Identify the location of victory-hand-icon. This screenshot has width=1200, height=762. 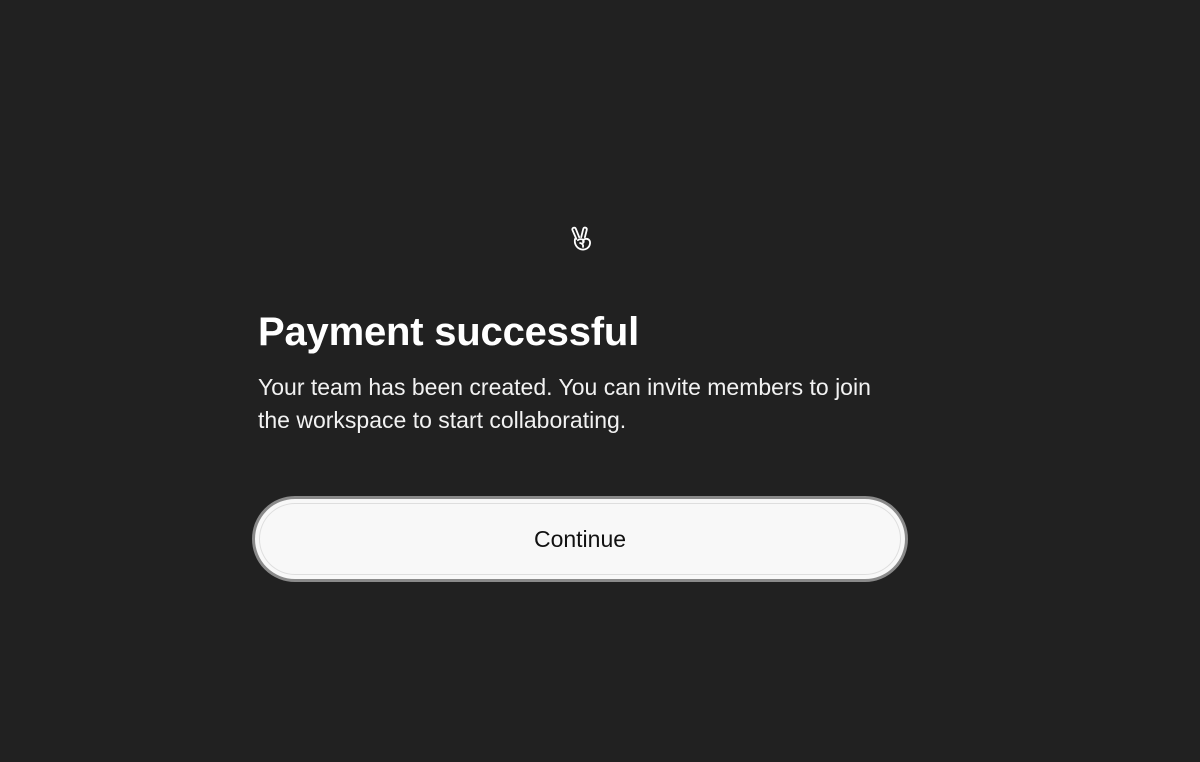
(581, 239).